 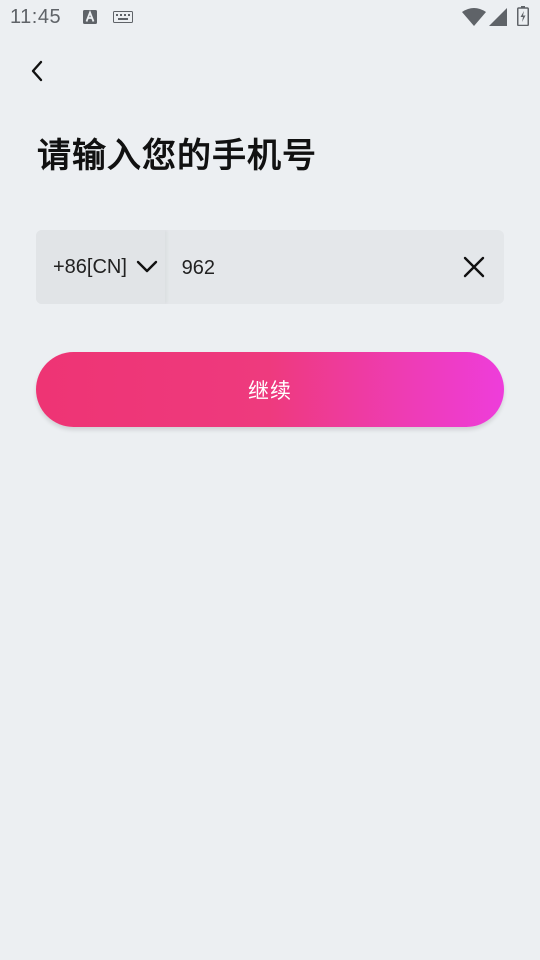 What do you see at coordinates (123, 17) in the screenshot?
I see `keyboard-icon` at bounding box center [123, 17].